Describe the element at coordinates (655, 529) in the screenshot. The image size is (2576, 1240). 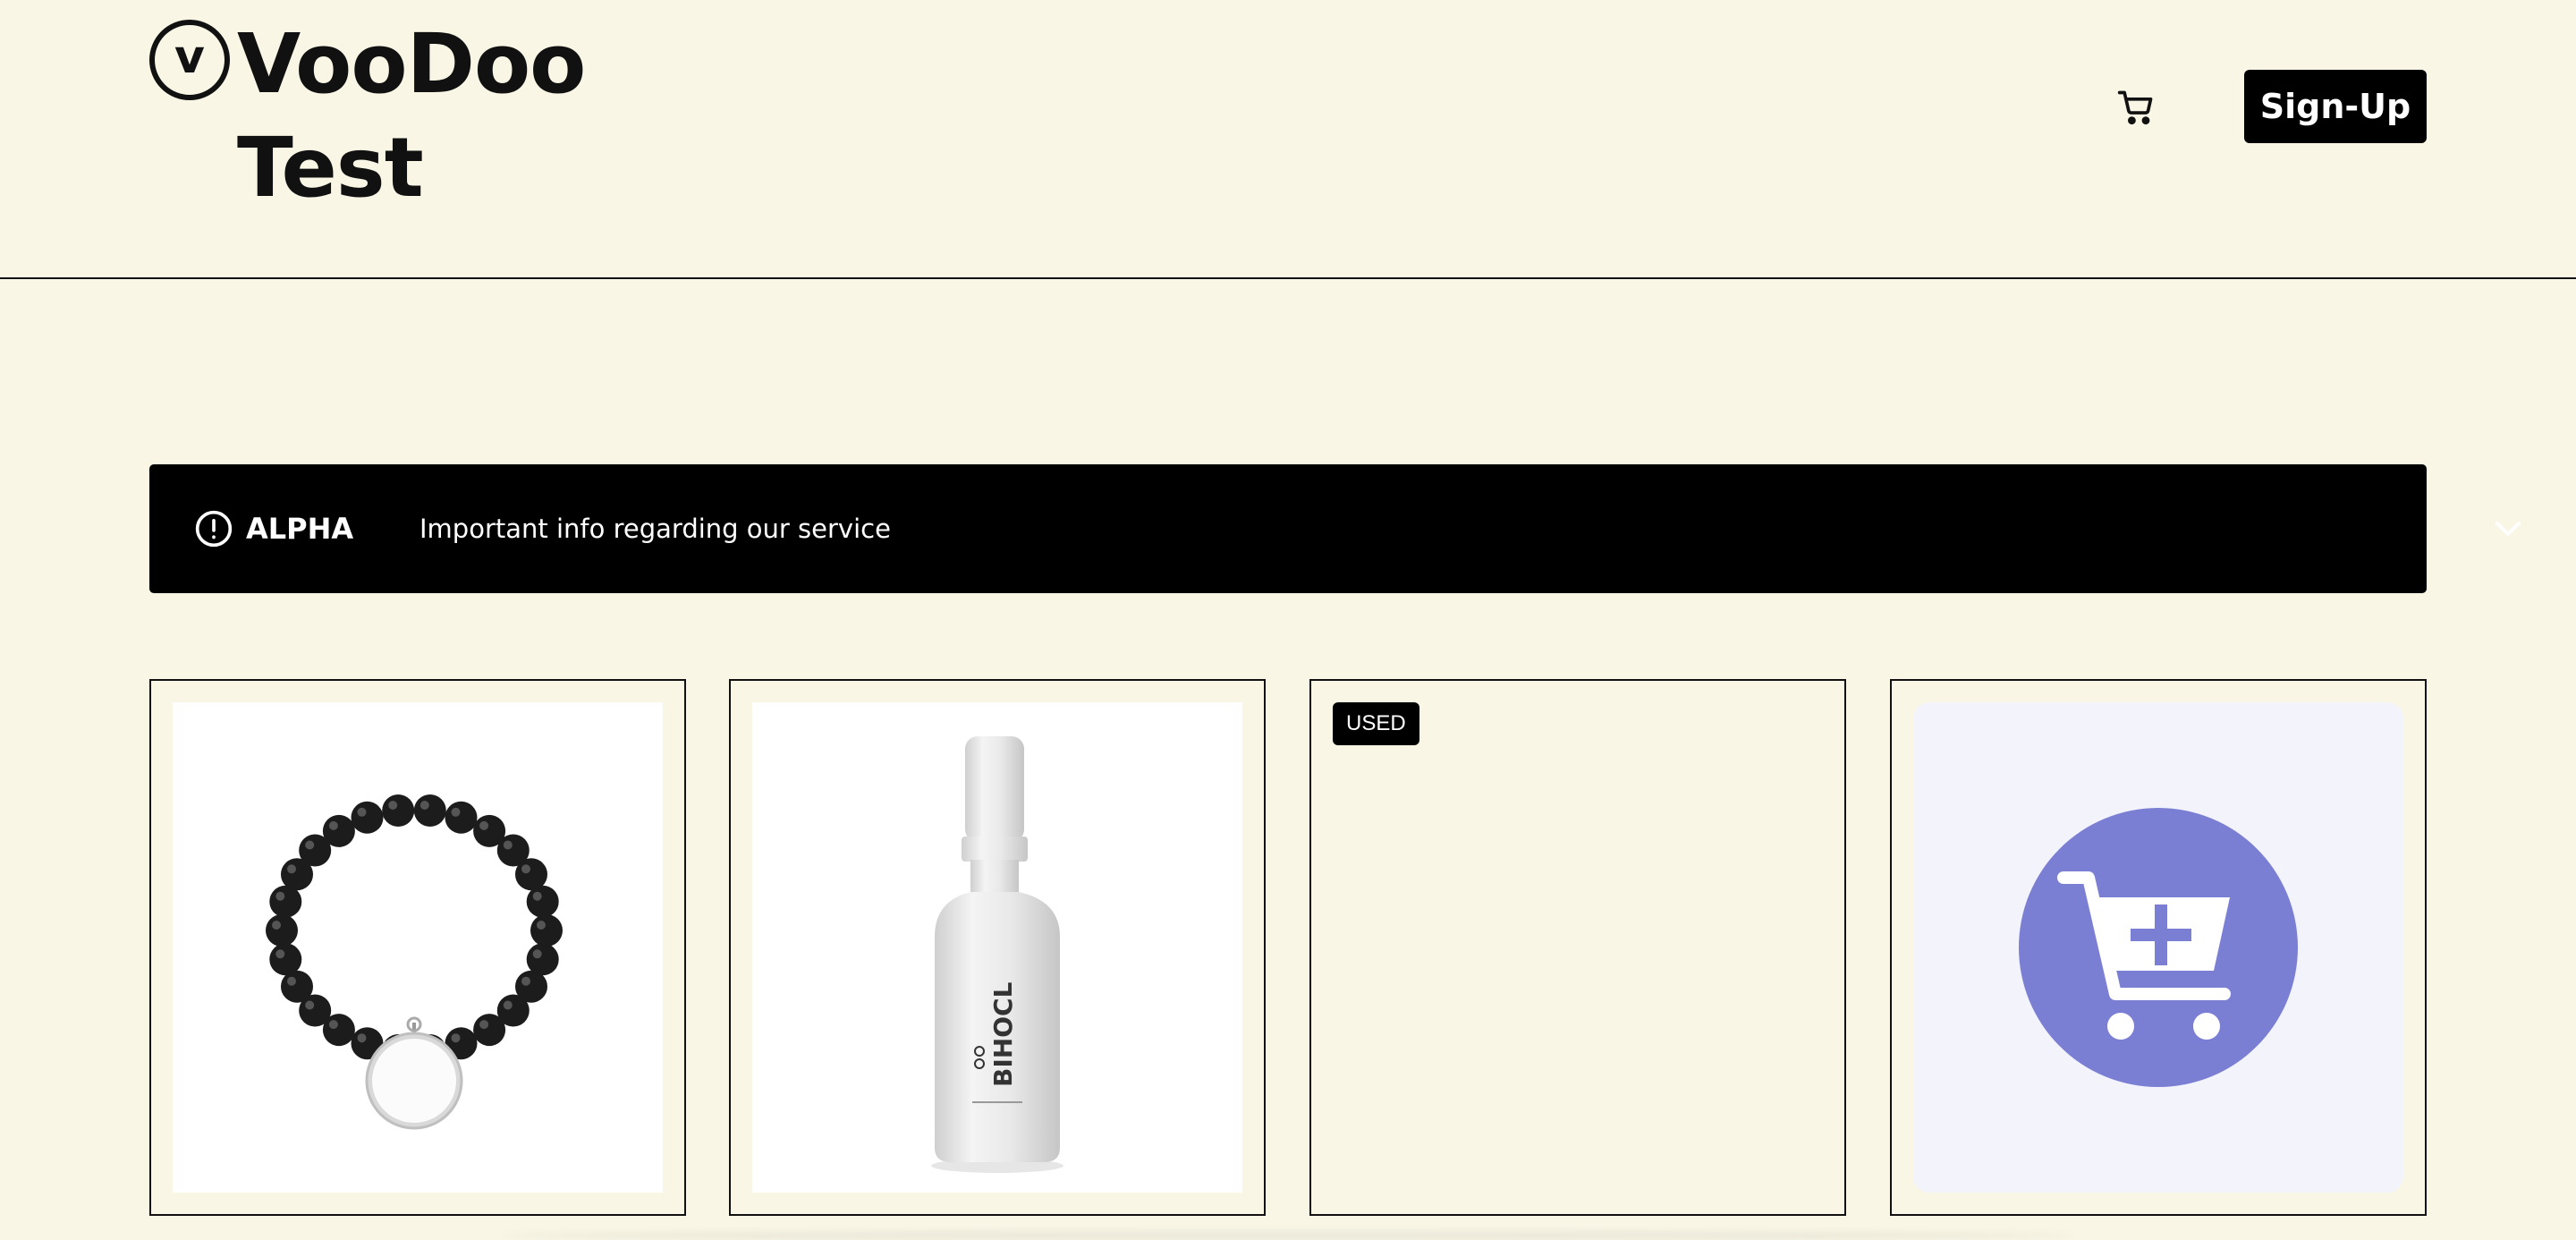
I see `banner-message: Important info regarding our service` at that location.